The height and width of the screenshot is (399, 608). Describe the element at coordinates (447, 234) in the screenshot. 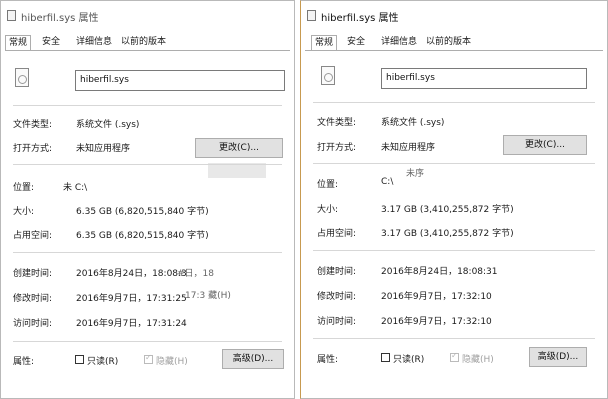

I see `disk-size-value: 3.17 GB (3,410,255,872 字节)` at that location.